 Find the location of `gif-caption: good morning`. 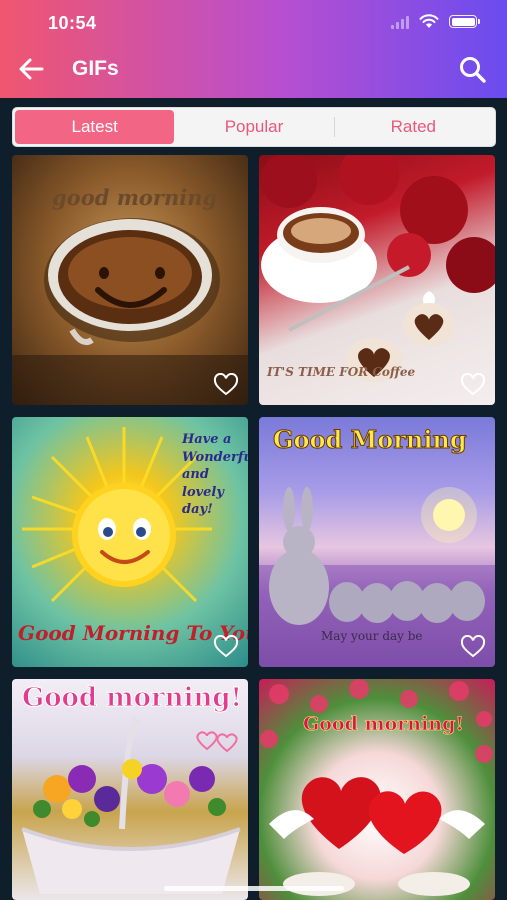

gif-caption: good morning is located at coordinates (135, 197).